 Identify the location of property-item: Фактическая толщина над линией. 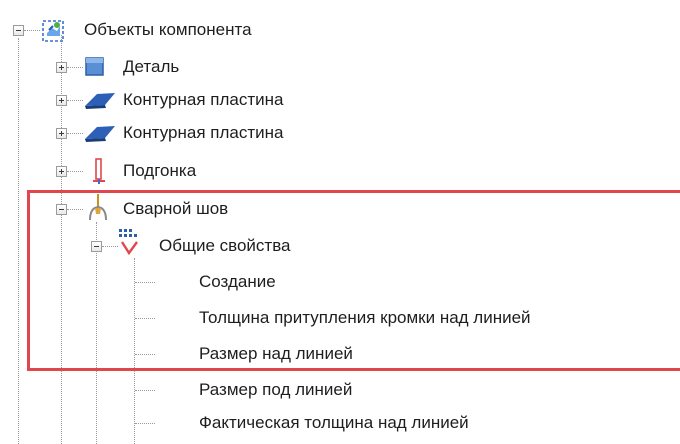
(334, 423).